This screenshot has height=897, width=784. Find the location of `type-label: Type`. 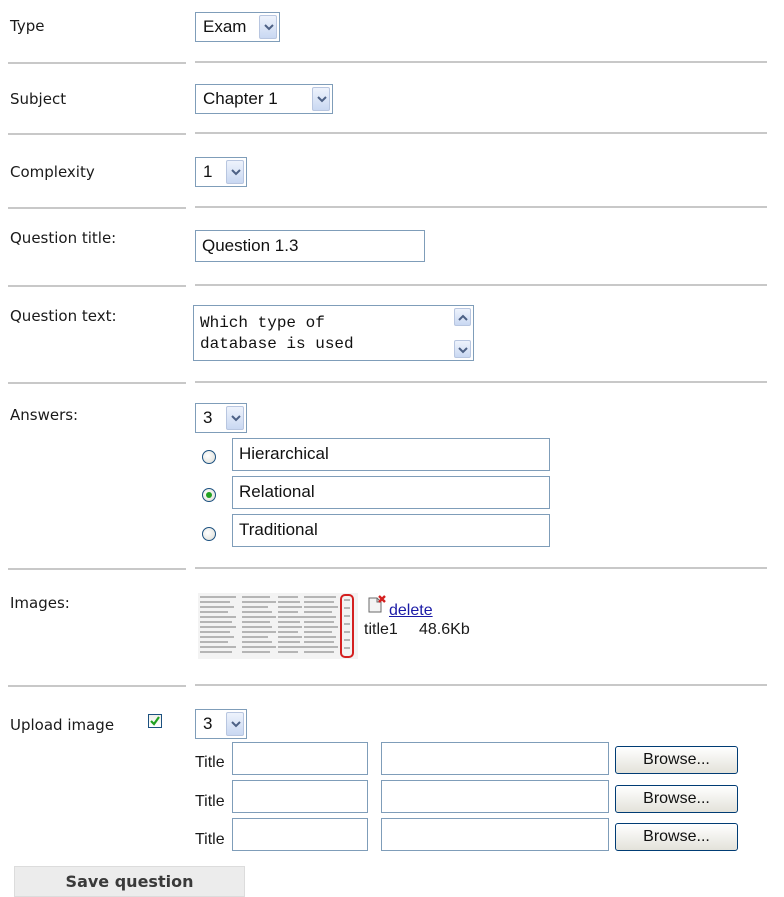

type-label: Type is located at coordinates (27, 26).